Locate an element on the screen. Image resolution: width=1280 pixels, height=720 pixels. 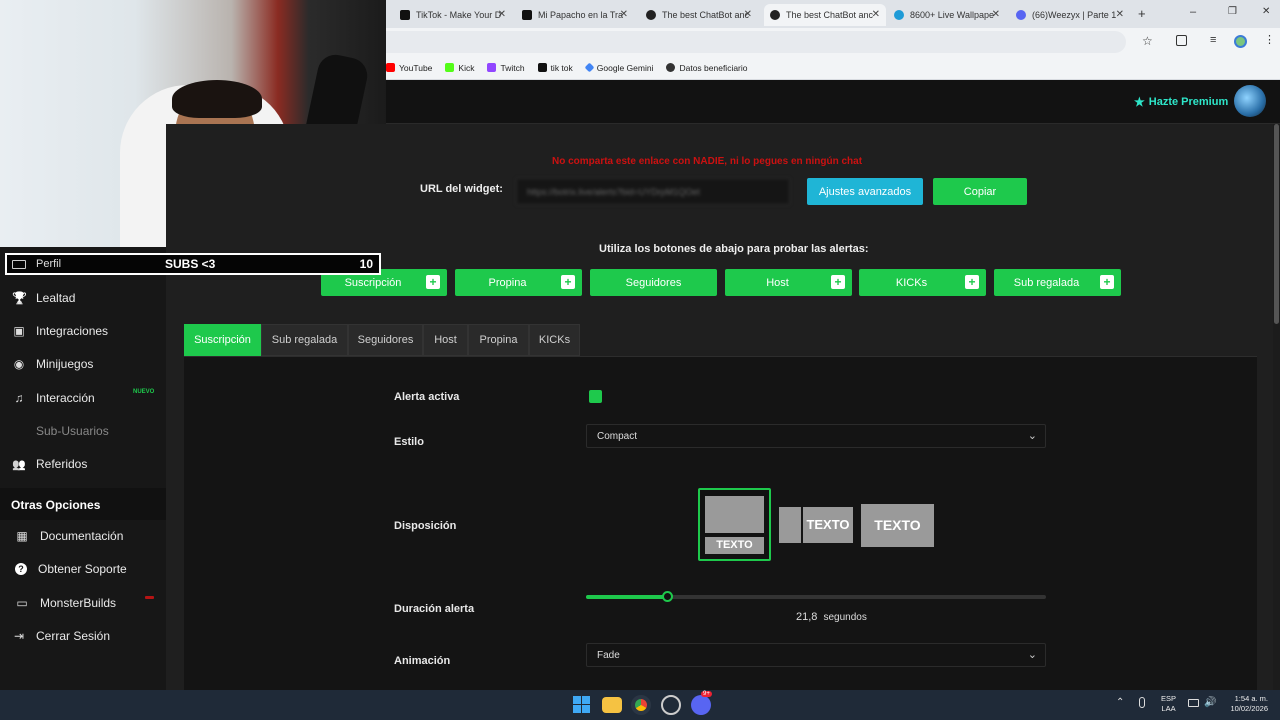
browser-tab-4-active: The best ChatBot anc ✕ is located at coordinates (825, 15).